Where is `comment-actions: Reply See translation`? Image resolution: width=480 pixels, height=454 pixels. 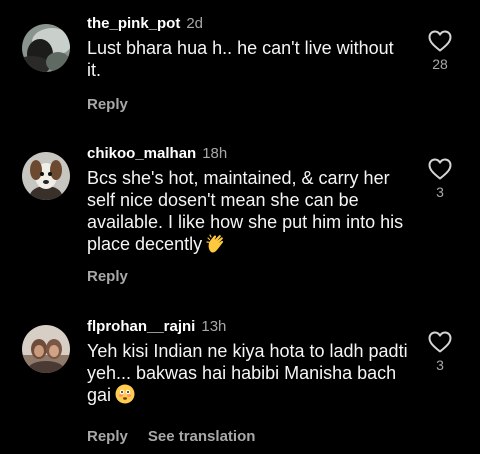
comment-actions: Reply See translation is located at coordinates (171, 437).